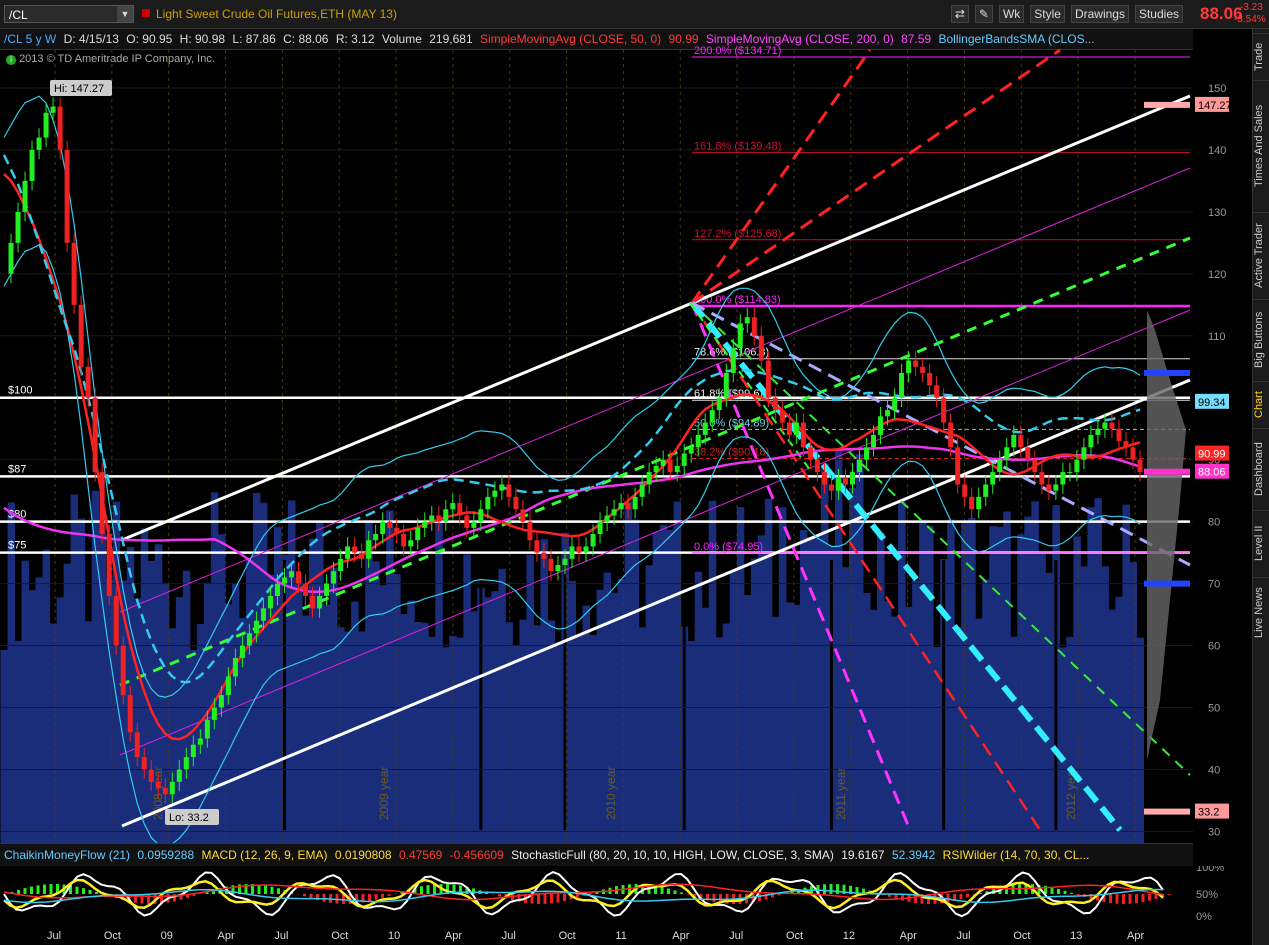 This screenshot has width=1269, height=945. Describe the element at coordinates (69, 14) in the screenshot. I see `symbol-input: /CL ▼` at that location.